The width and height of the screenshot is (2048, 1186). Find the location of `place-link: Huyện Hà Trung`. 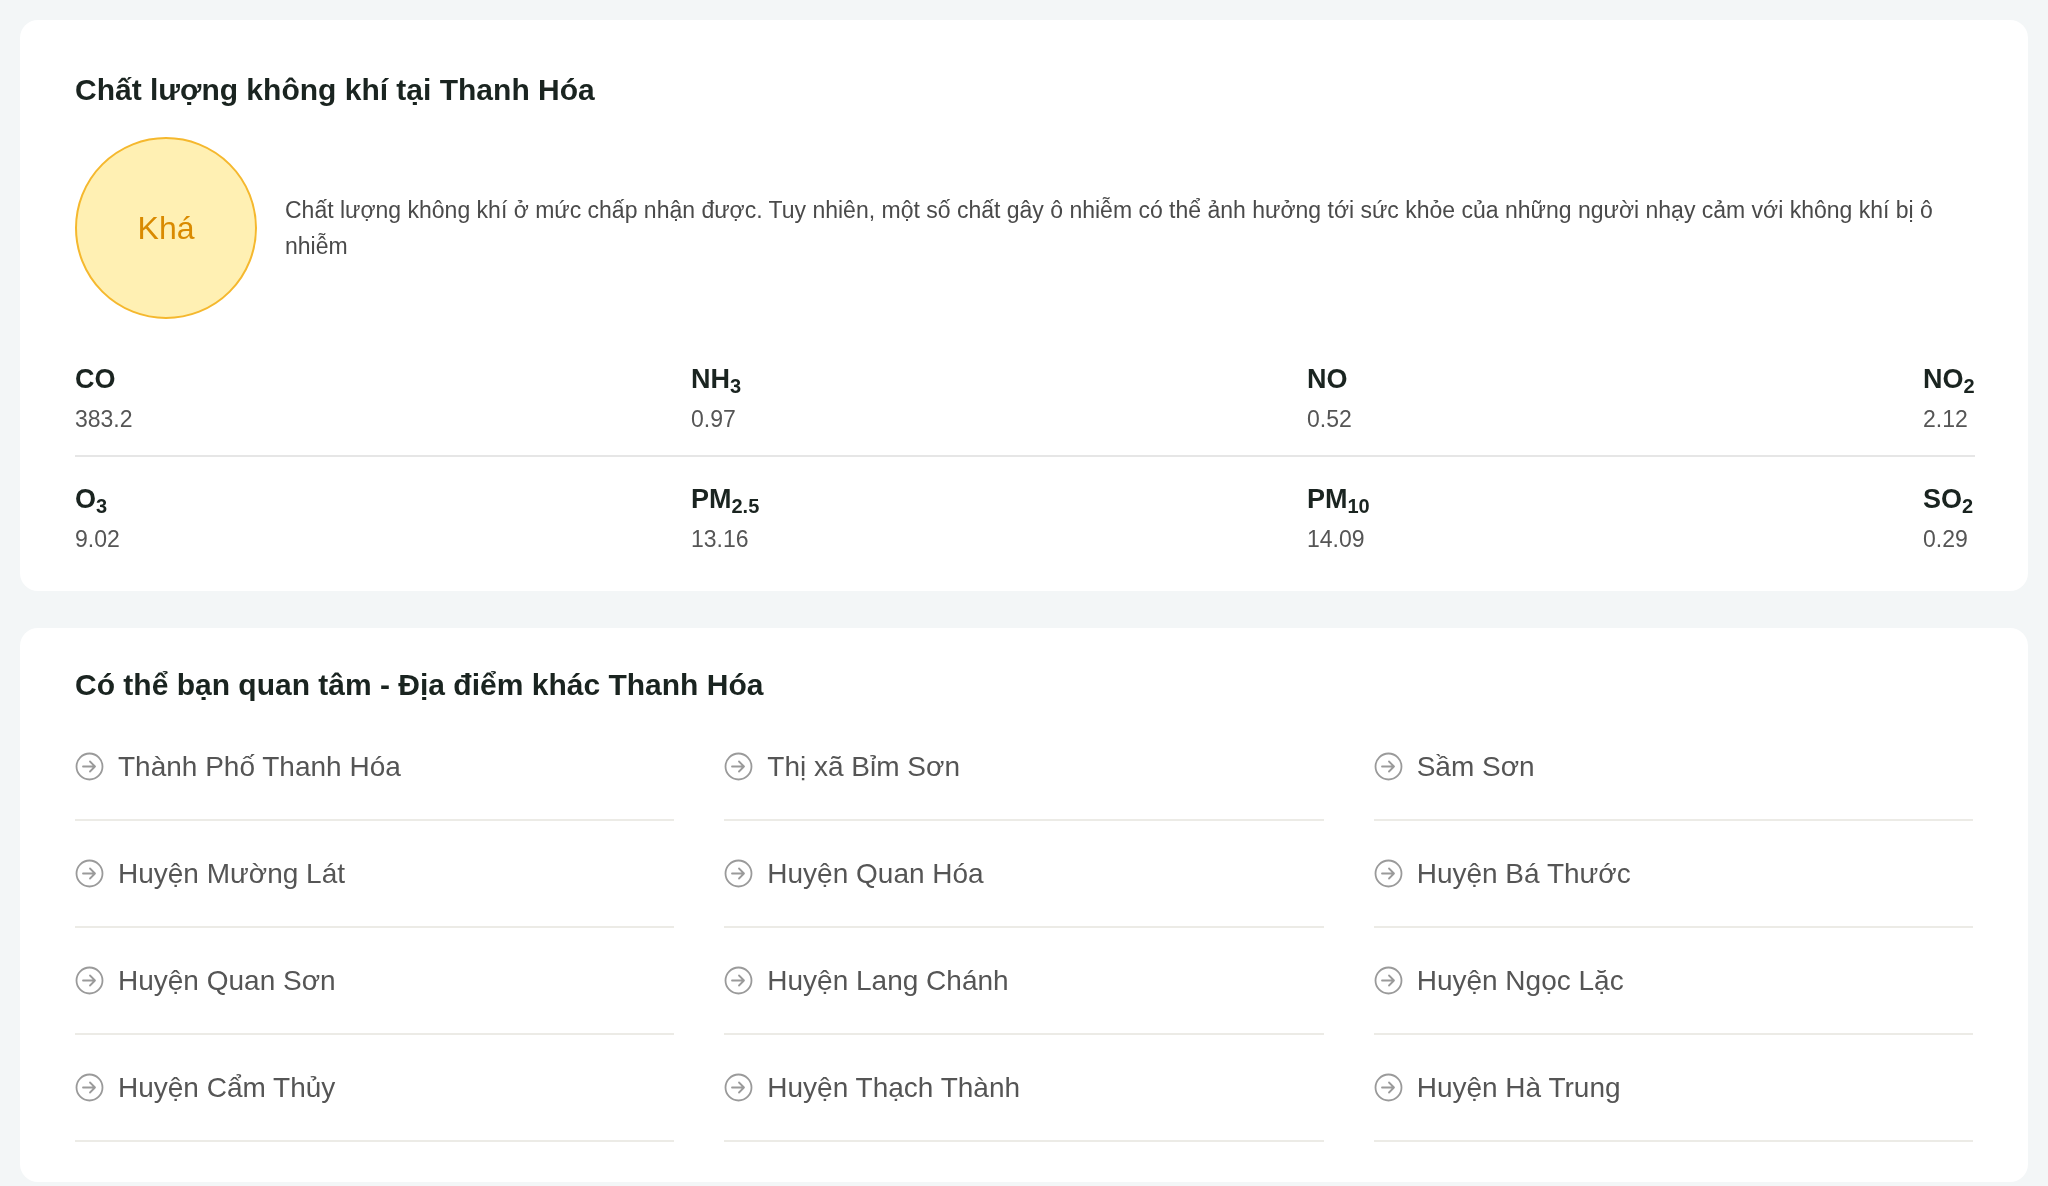

place-link: Huyện Hà Trung is located at coordinates (1673, 1088).